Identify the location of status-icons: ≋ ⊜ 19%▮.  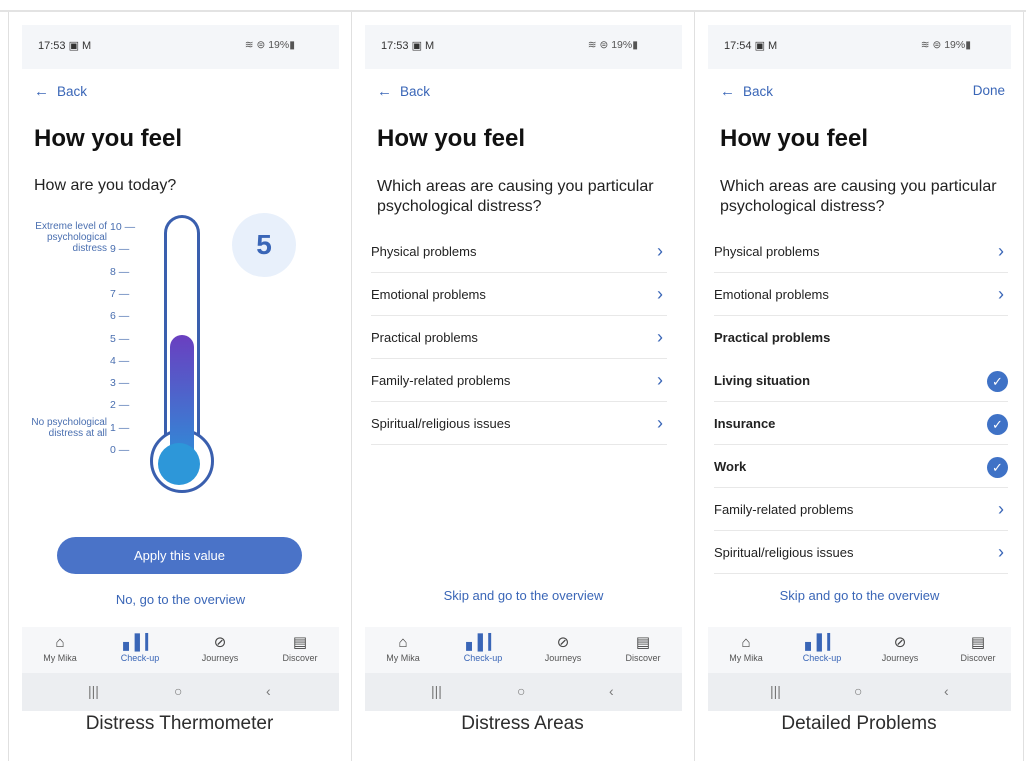
(945, 45).